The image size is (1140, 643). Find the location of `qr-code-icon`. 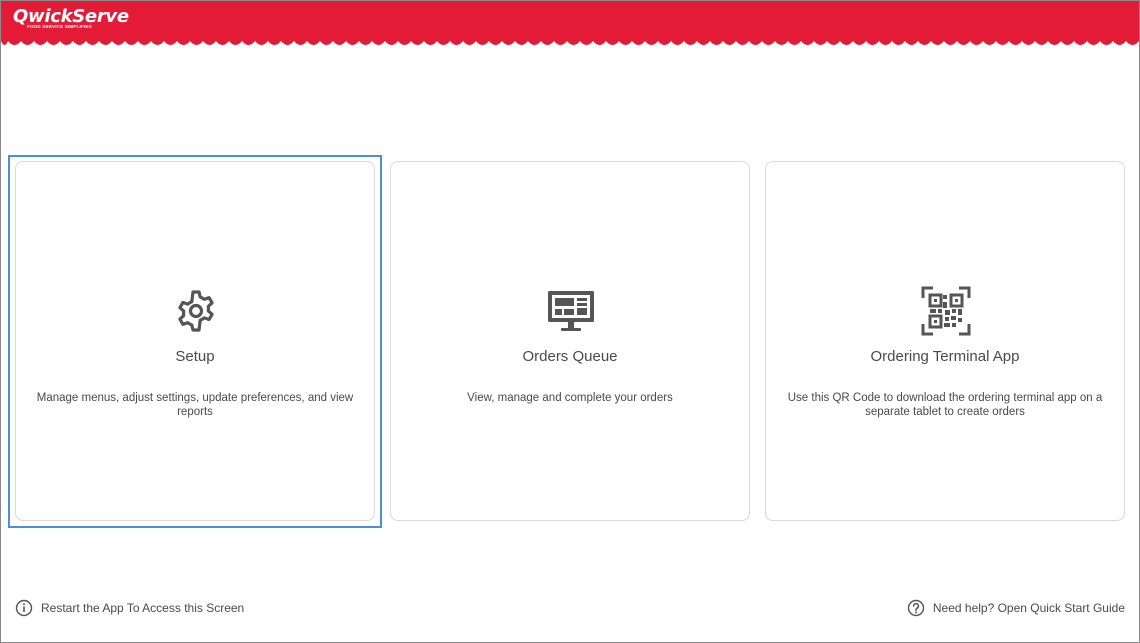

qr-code-icon is located at coordinates (946, 311).